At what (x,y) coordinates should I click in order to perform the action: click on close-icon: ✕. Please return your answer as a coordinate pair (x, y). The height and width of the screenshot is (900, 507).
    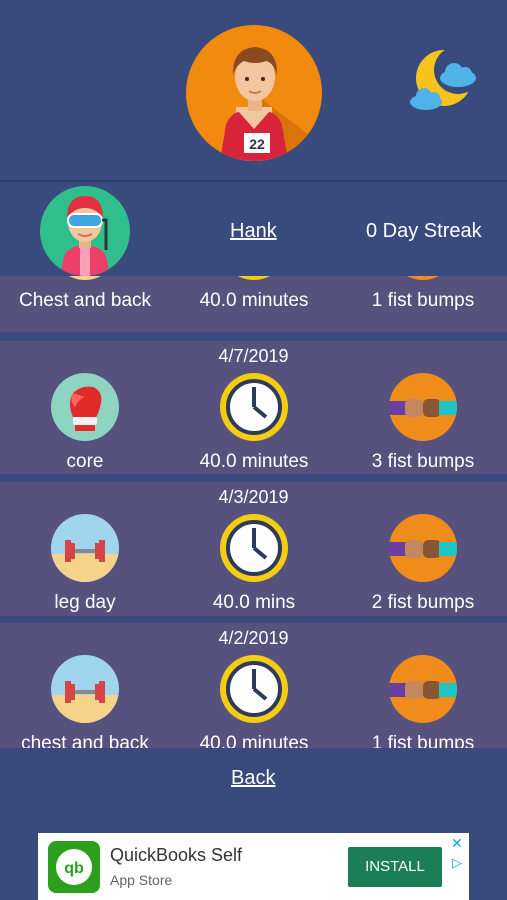
    Looking at the image, I should click on (457, 843).